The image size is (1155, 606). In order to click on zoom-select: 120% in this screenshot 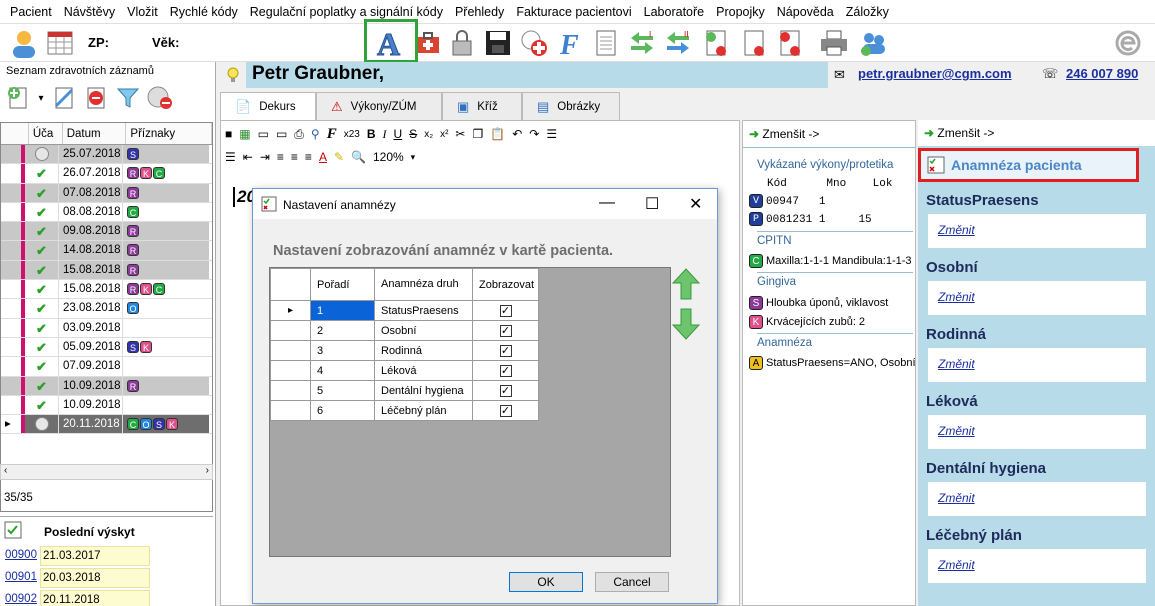, I will do `click(388, 157)`.